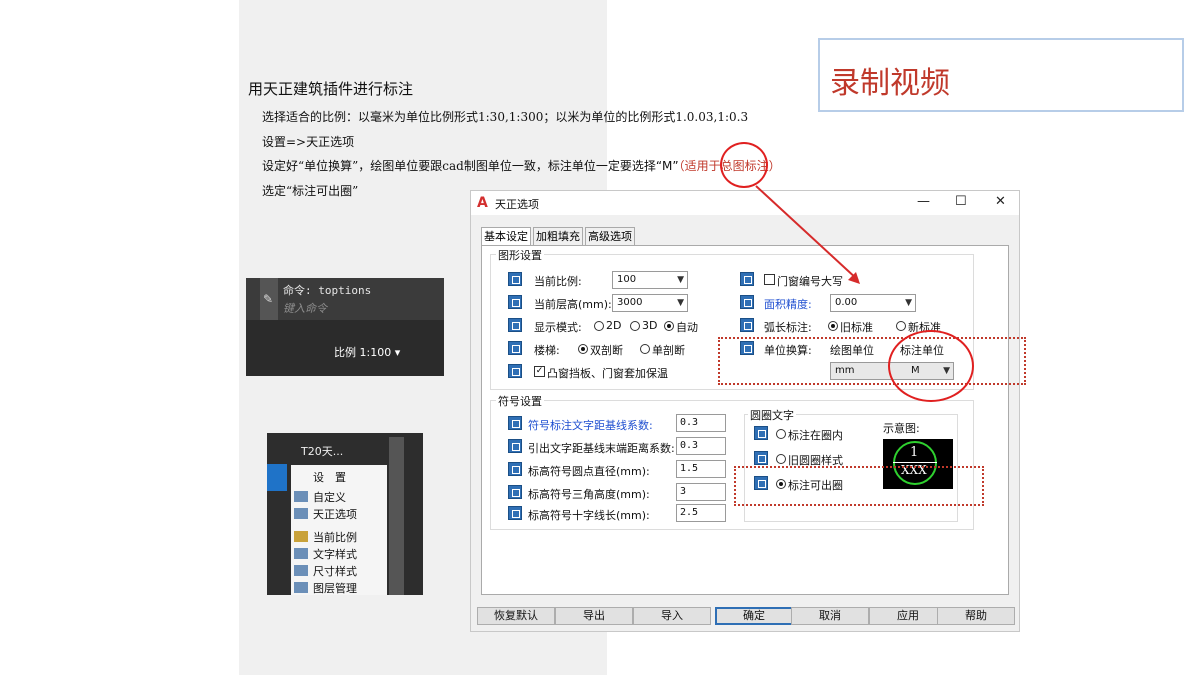 The height and width of the screenshot is (675, 1200). What do you see at coordinates (573, 304) in the screenshot?
I see `height-label: 当前层高(mm):` at bounding box center [573, 304].